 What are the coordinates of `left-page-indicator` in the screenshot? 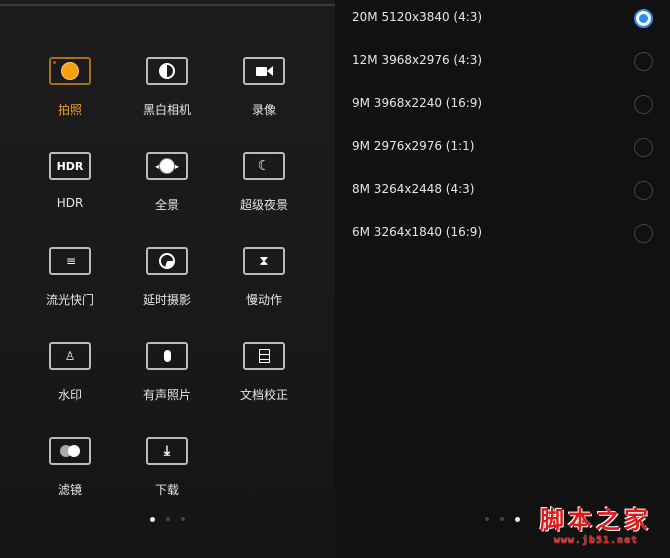 It's located at (167, 519).